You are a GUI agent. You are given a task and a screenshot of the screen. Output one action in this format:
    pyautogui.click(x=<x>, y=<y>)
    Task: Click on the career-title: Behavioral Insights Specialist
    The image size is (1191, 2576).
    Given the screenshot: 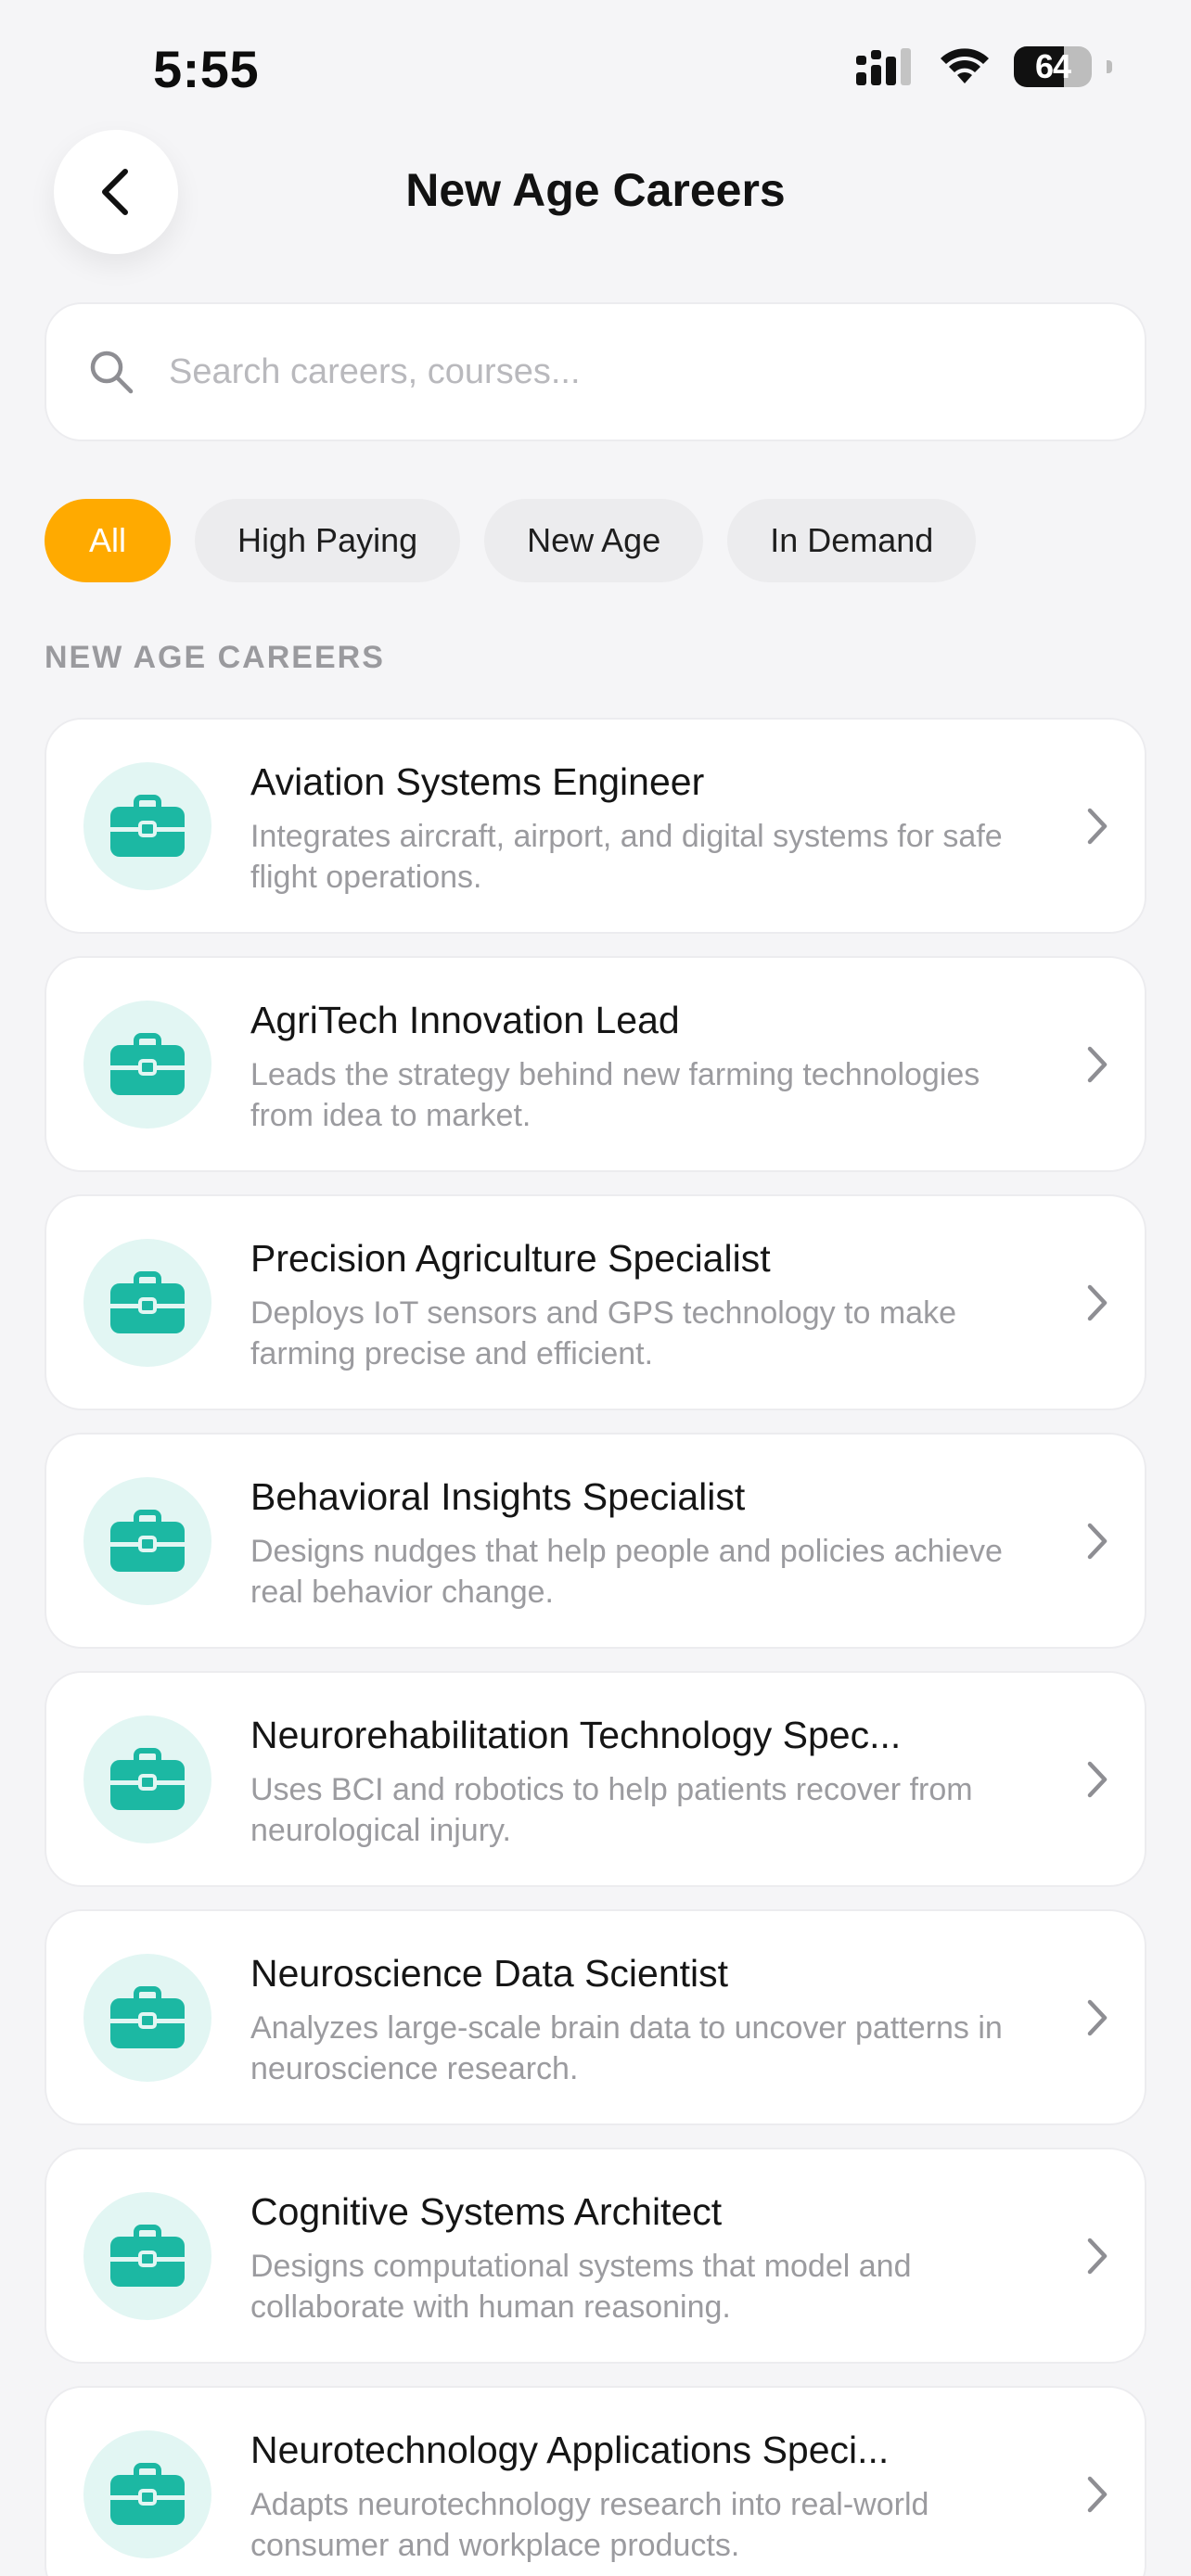 What is the action you would take?
    pyautogui.click(x=498, y=1497)
    